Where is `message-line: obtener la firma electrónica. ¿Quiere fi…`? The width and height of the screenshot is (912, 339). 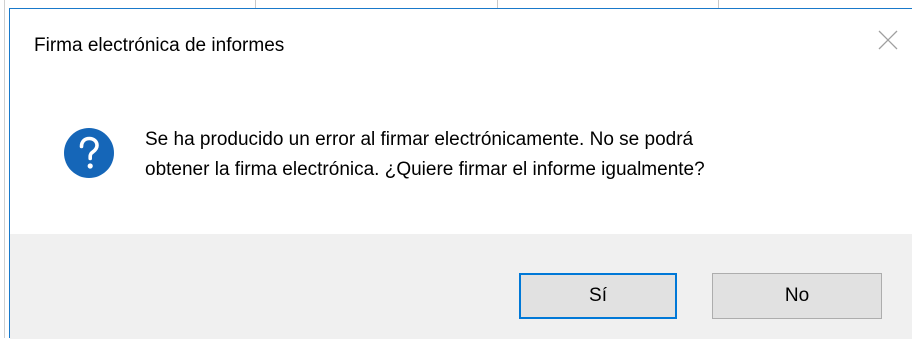 message-line: obtener la firma electrónica. ¿Quiere fi… is located at coordinates (425, 169).